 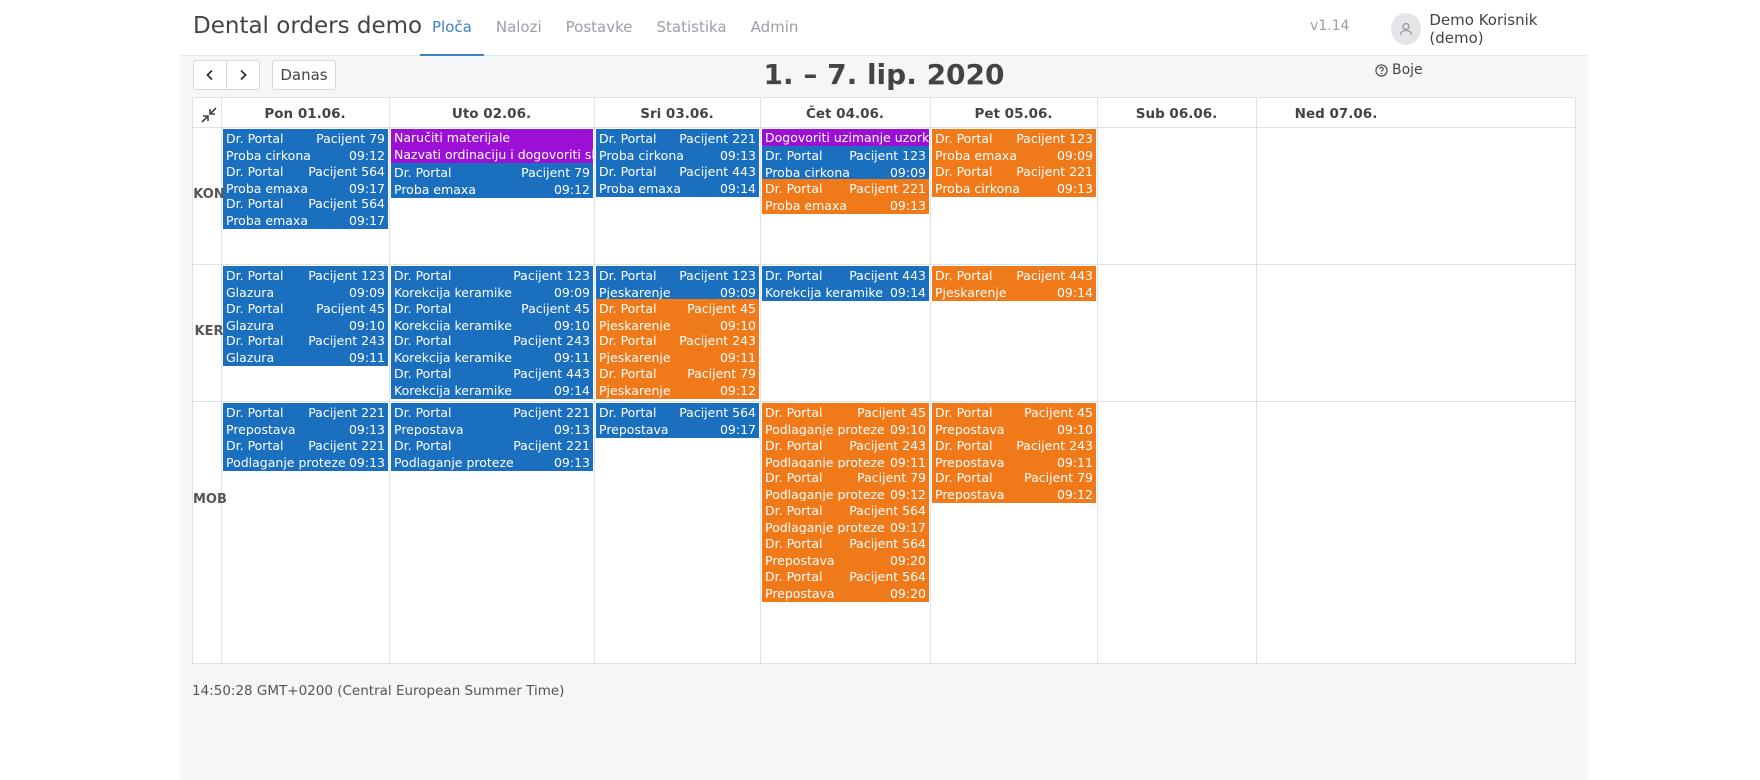 I want to click on order-card-top: Dr. Portal Pacijent 123, so click(x=677, y=275).